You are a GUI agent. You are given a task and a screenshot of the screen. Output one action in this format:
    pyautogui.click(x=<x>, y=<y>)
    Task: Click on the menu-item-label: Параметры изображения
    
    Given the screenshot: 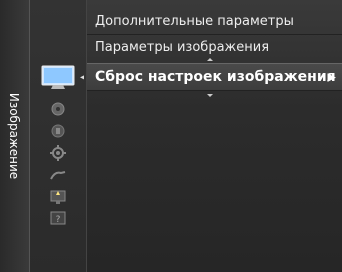 What is the action you would take?
    pyautogui.click(x=182, y=47)
    